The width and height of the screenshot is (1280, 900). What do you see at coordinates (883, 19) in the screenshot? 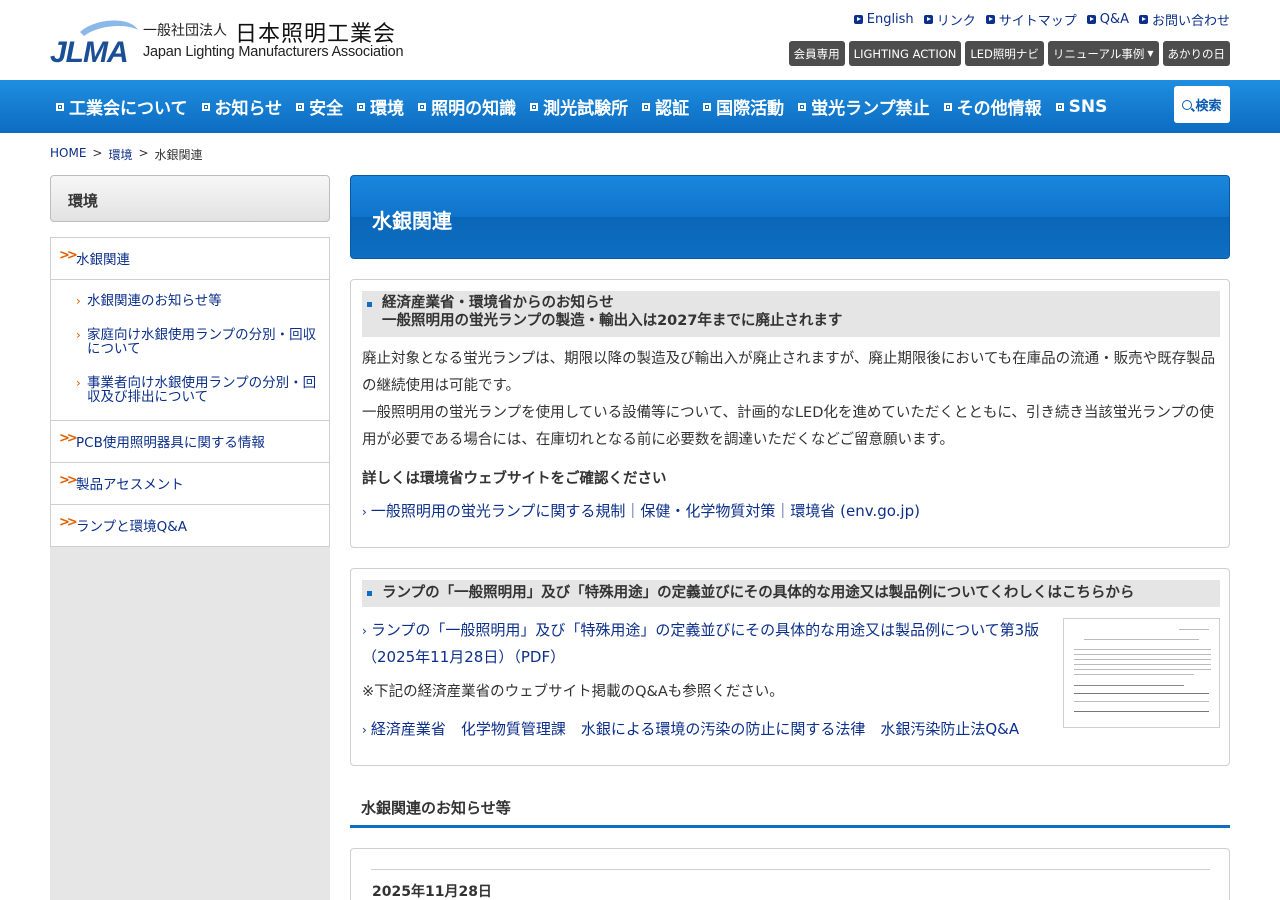
I see `top-link-english: English` at bounding box center [883, 19].